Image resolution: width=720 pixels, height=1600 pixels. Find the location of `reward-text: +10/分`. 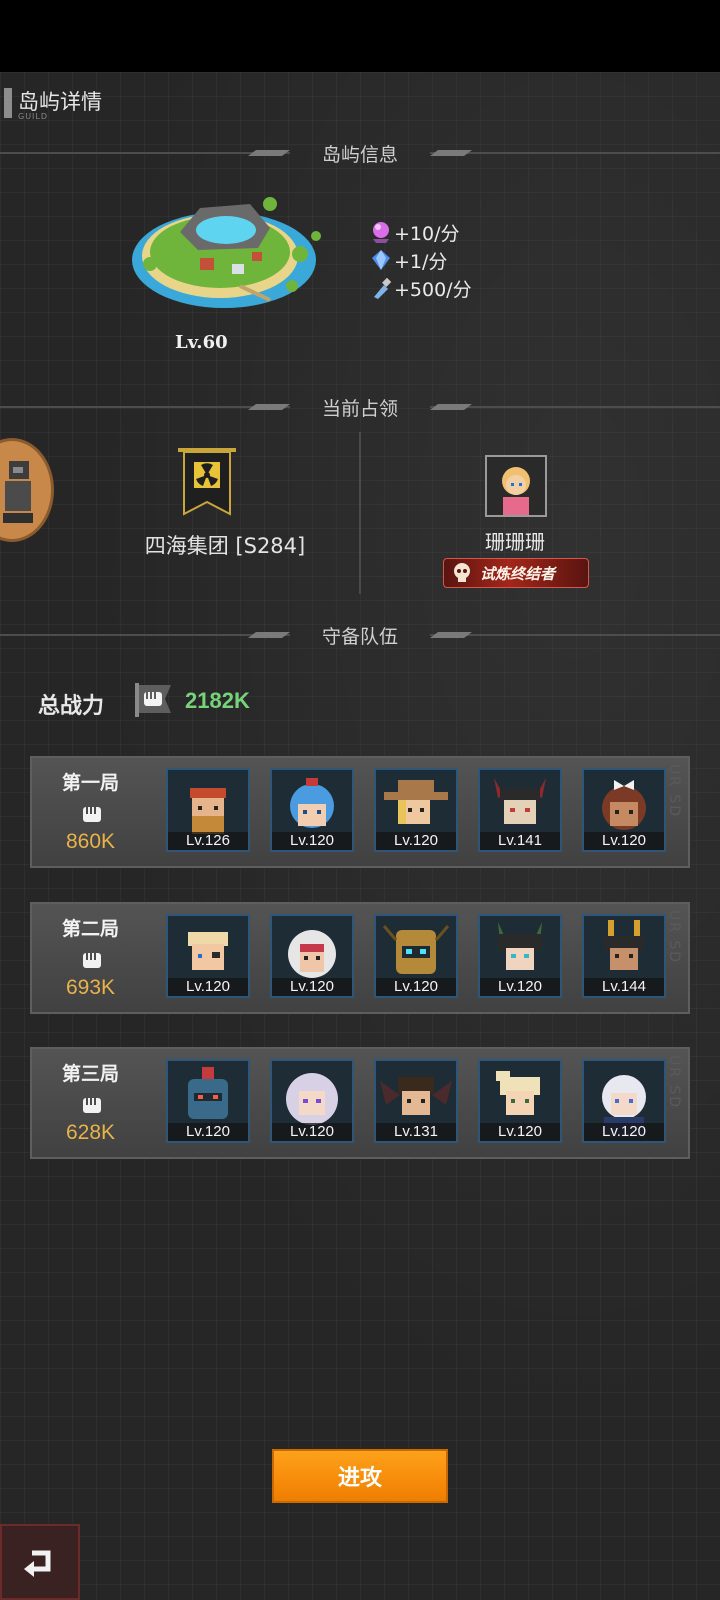

reward-text: +10/分 is located at coordinates (427, 233).